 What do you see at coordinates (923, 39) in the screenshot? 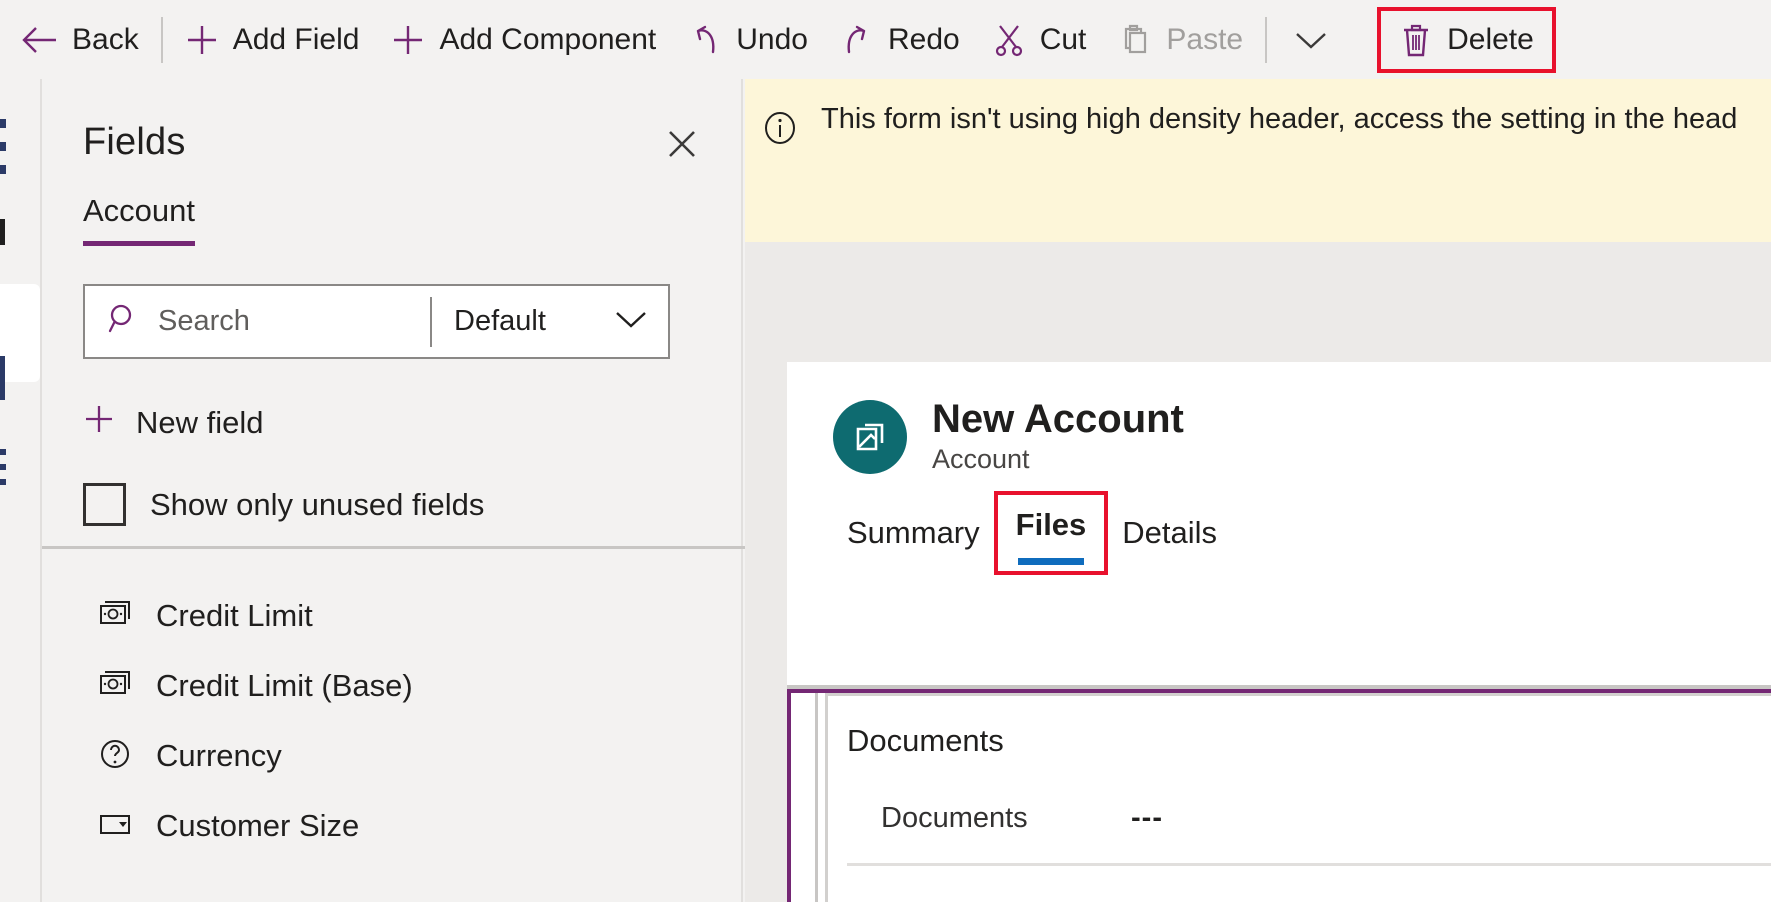
I see `redo-label: Redo` at bounding box center [923, 39].